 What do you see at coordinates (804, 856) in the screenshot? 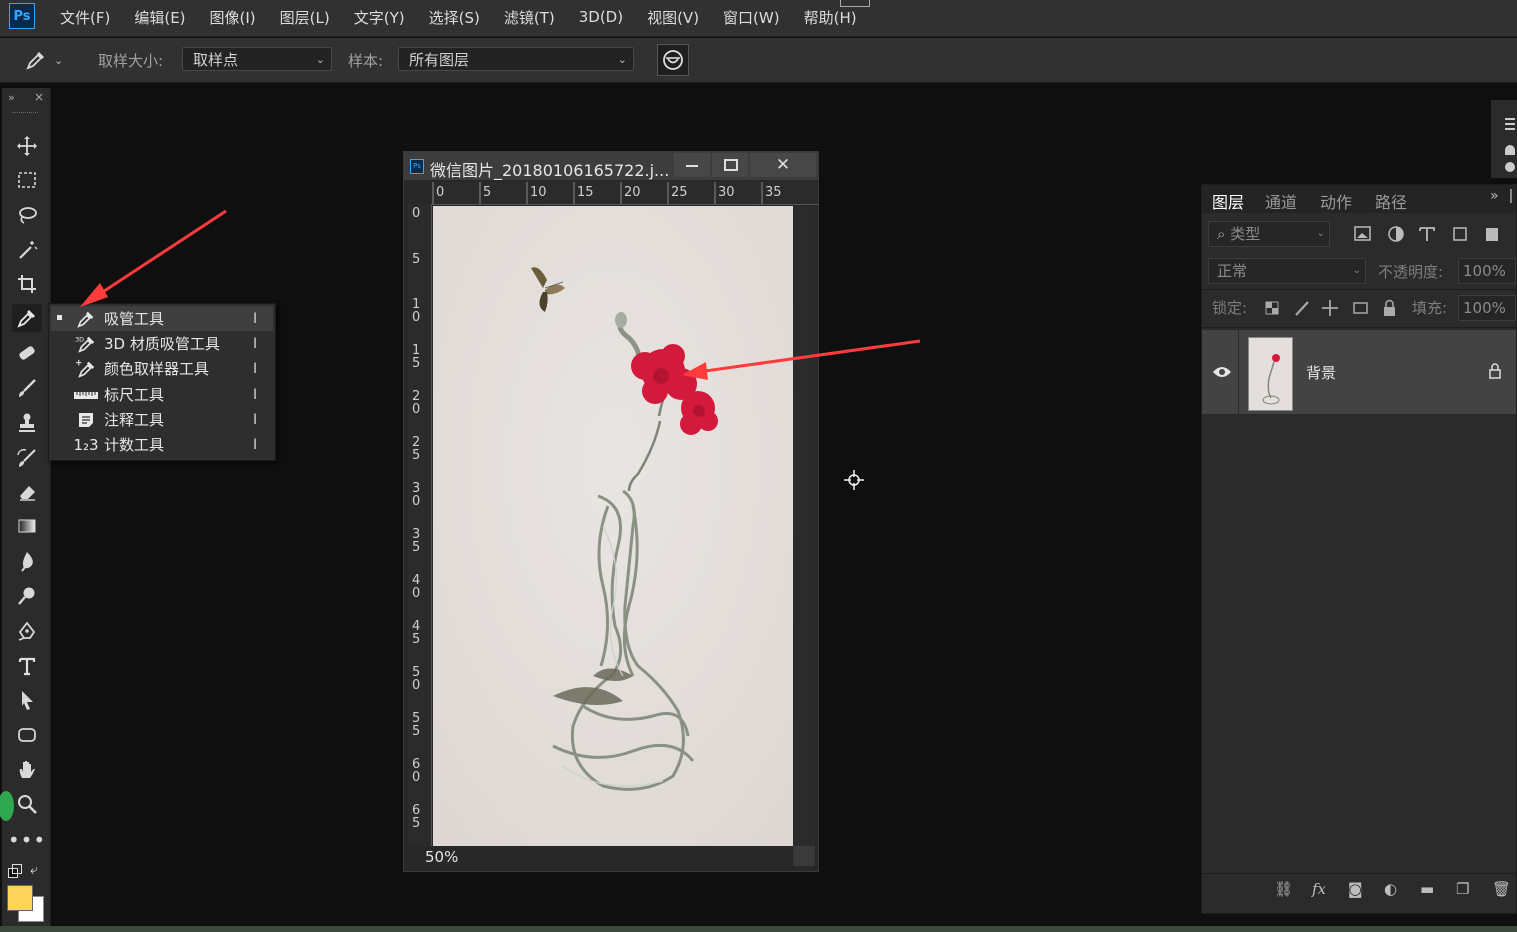
I see `scroll-corner` at bounding box center [804, 856].